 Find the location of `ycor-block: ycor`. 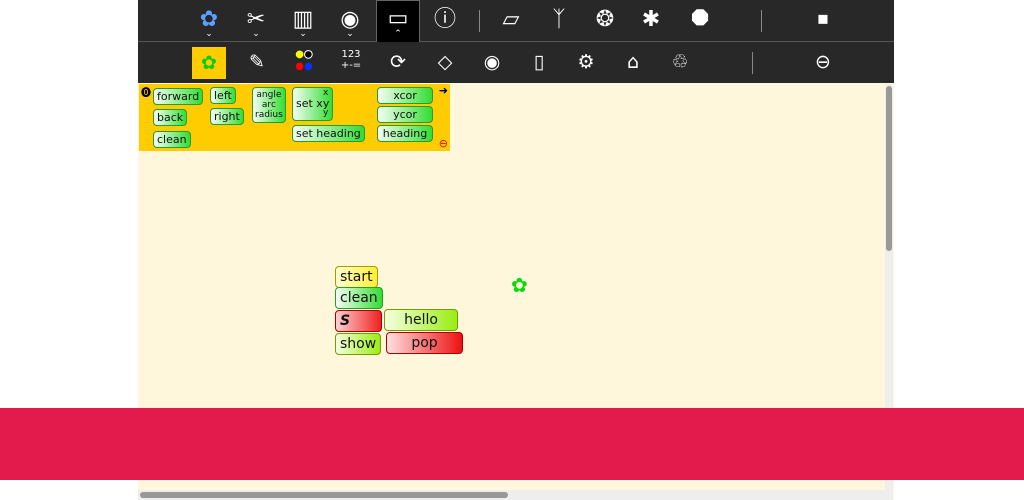

ycor-block: ycor is located at coordinates (405, 114).